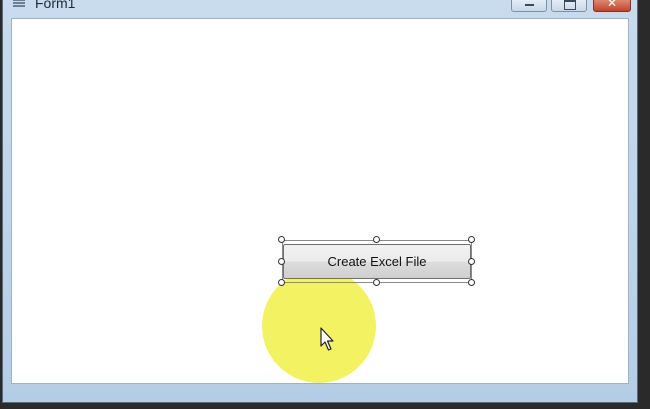 This screenshot has height=409, width=650. Describe the element at coordinates (327, 339) in the screenshot. I see `mouse-pointer-icon` at that location.